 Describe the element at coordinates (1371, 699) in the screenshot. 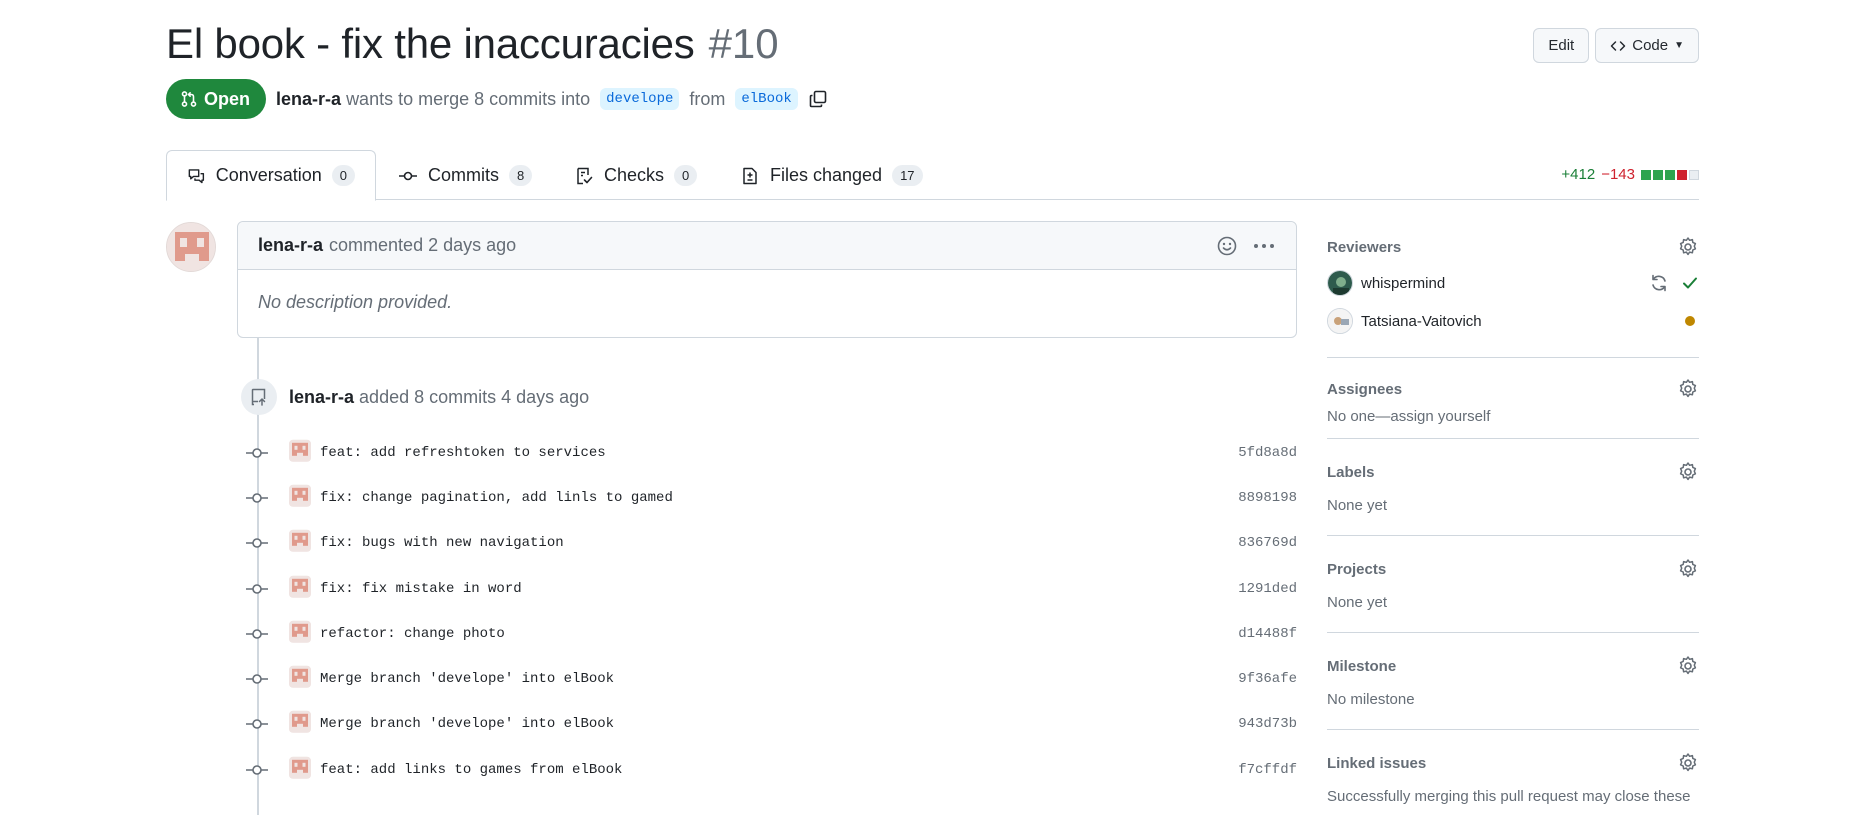

I see `milestone-value: No milestone` at that location.